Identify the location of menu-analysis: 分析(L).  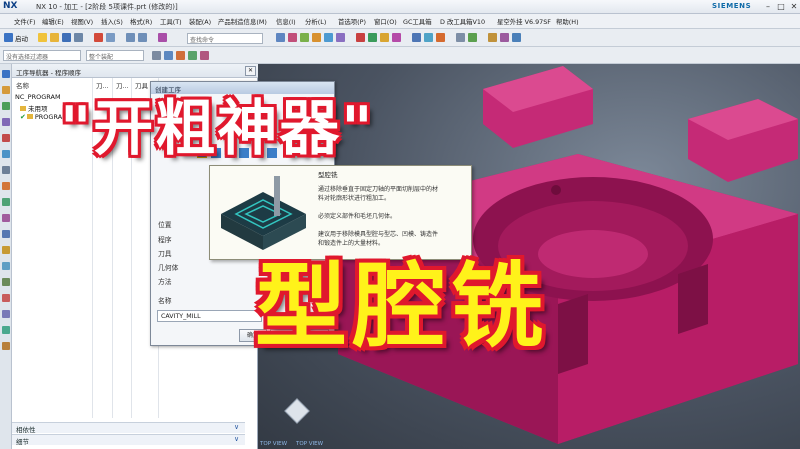
(315, 21).